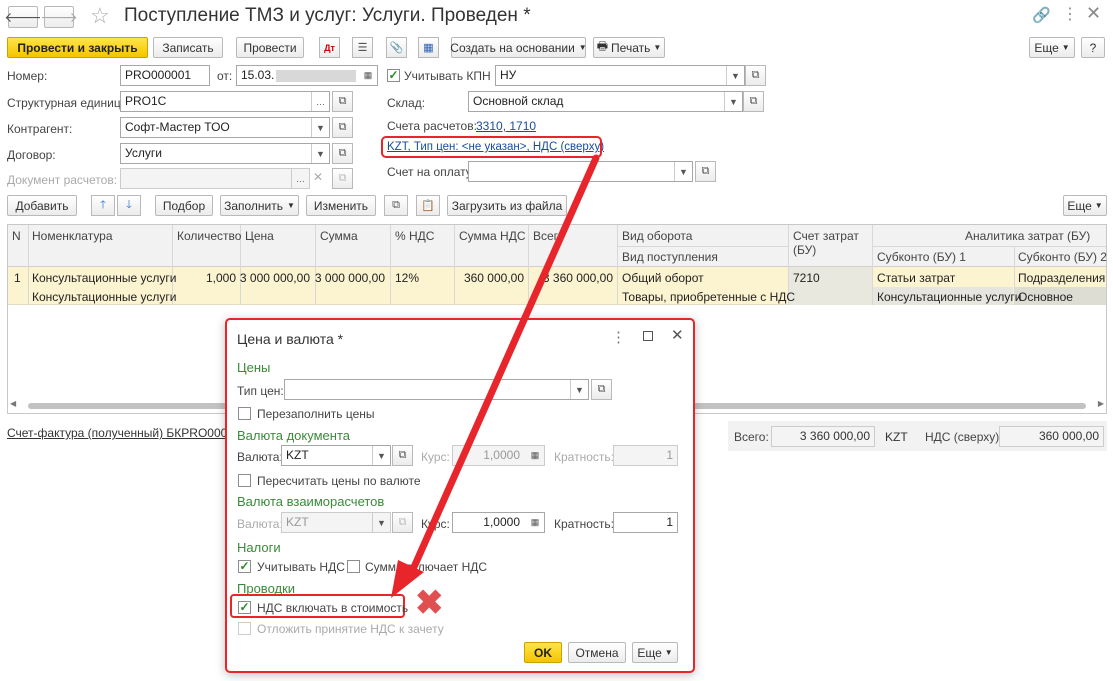 The height and width of the screenshot is (681, 1113). I want to click on arrow-shaft, so click(503, 367).